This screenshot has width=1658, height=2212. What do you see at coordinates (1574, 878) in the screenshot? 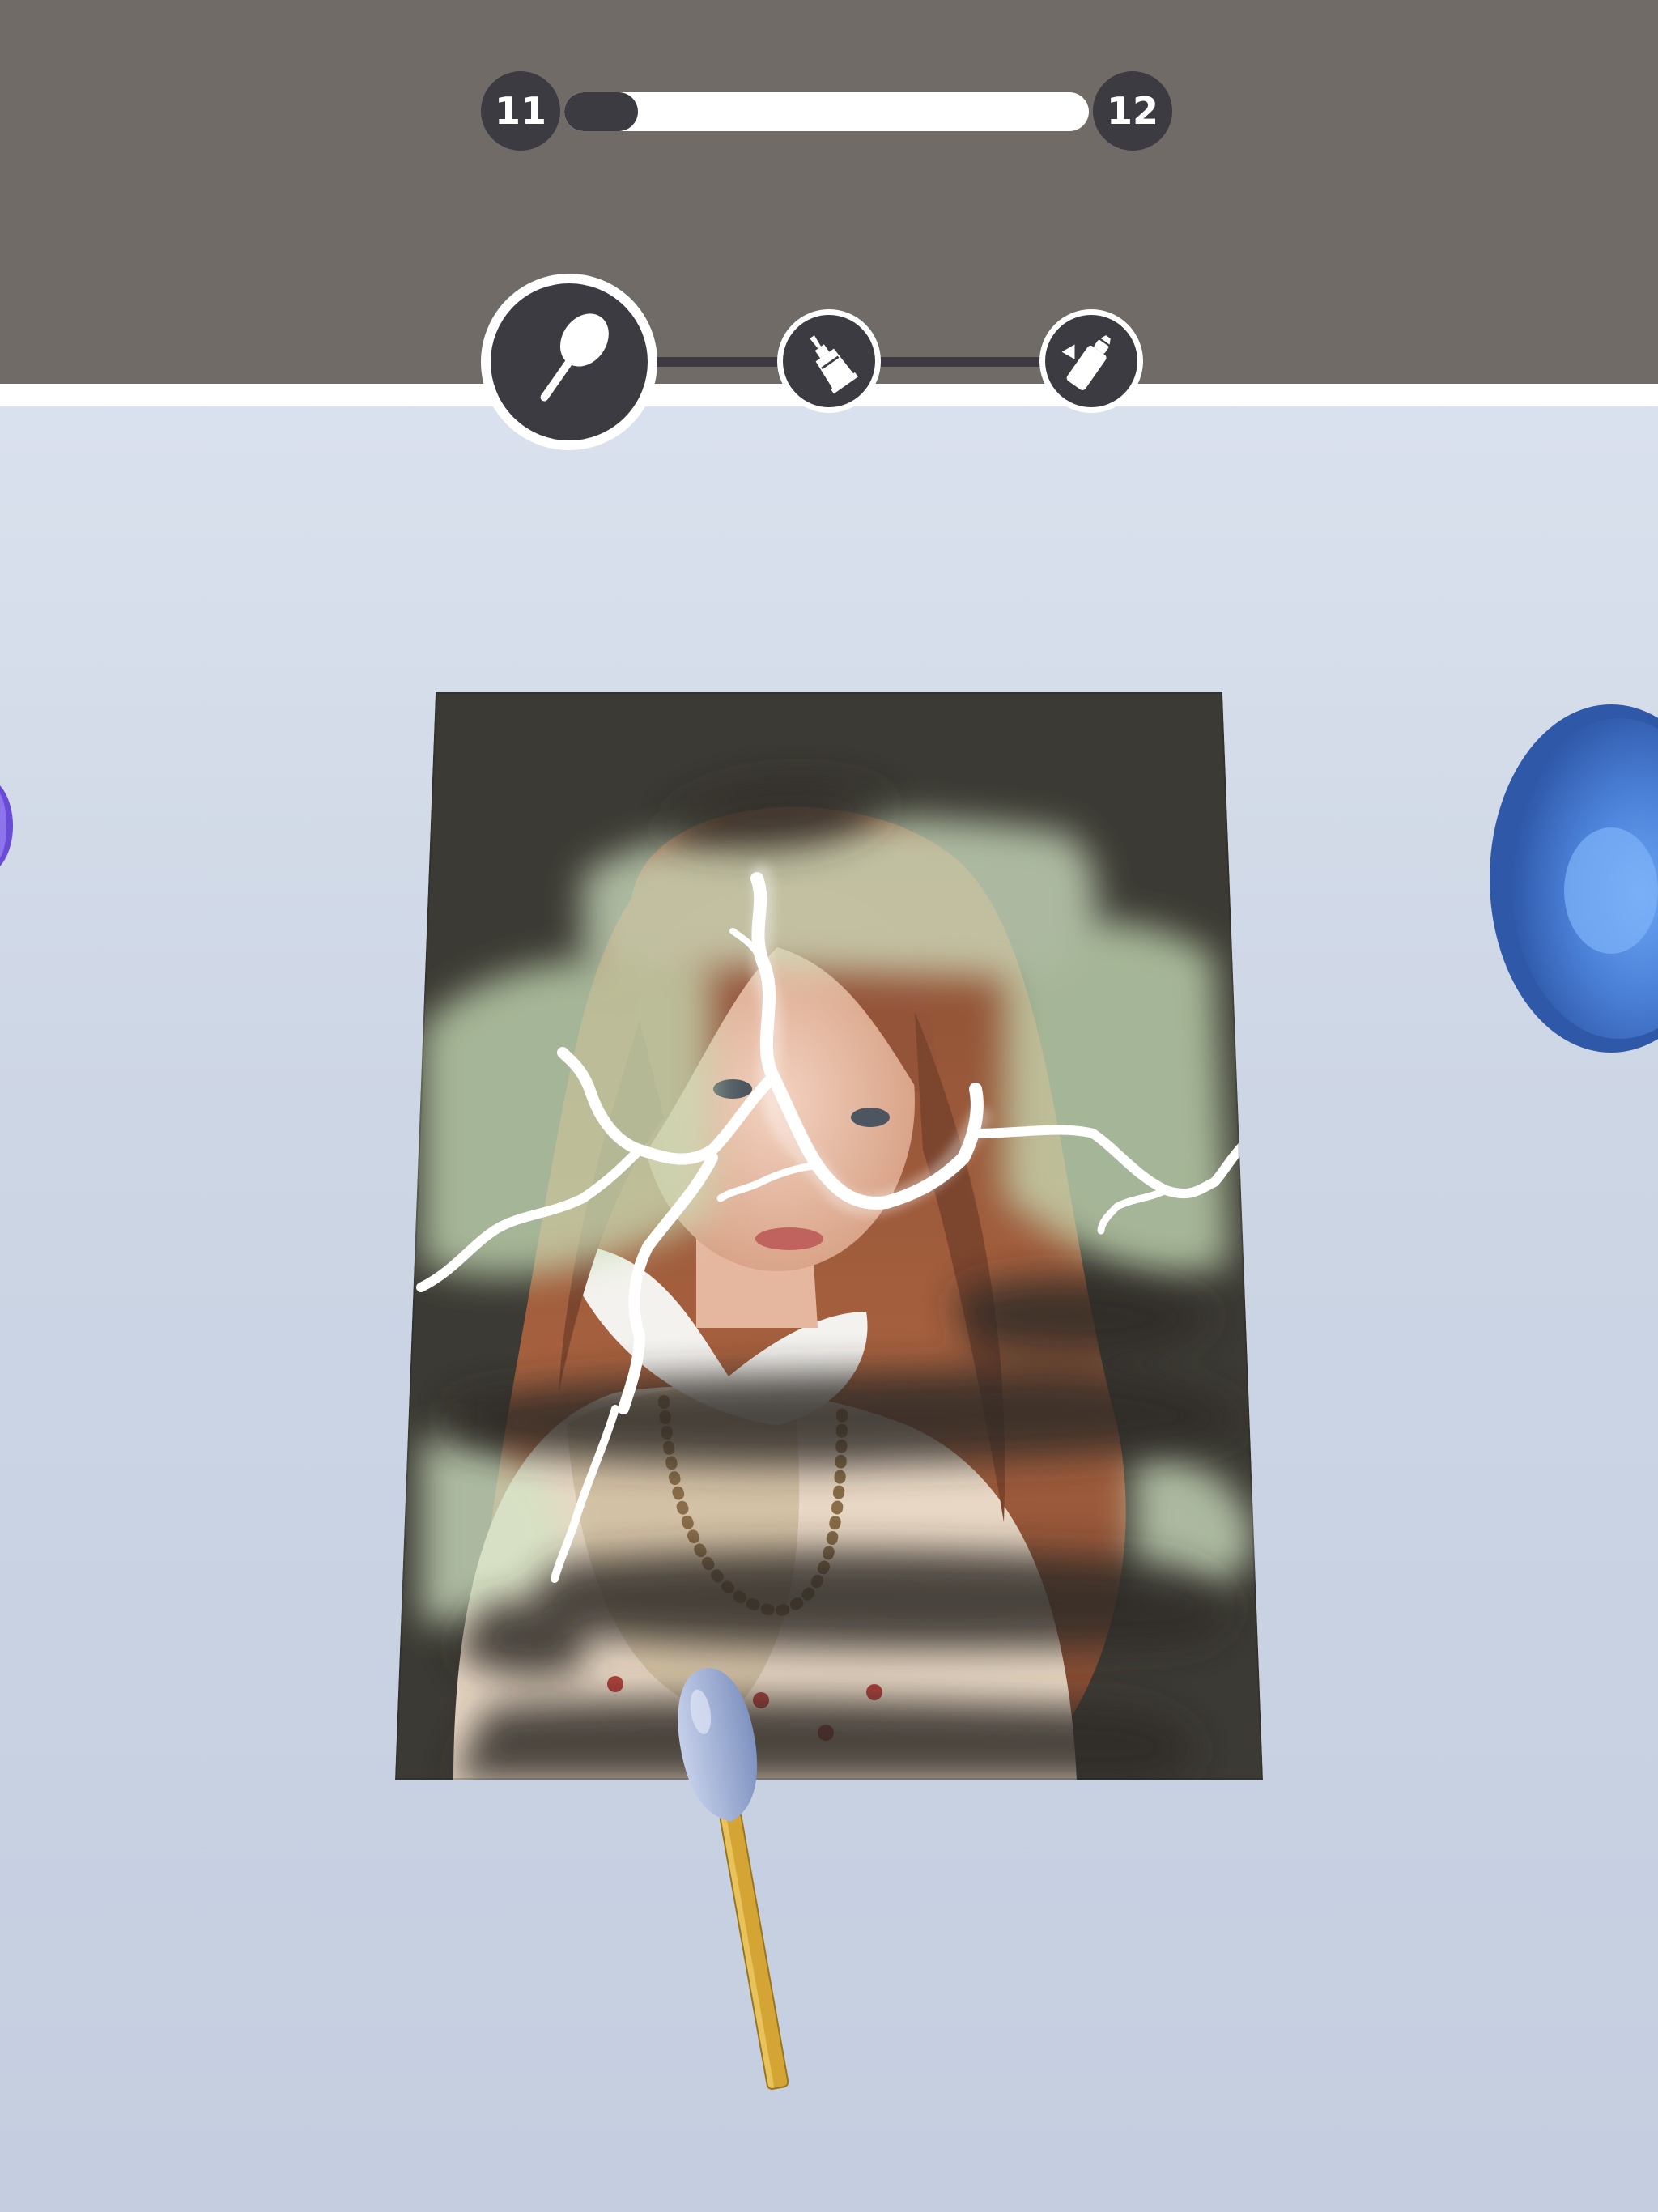
I see `right-bowl` at bounding box center [1574, 878].